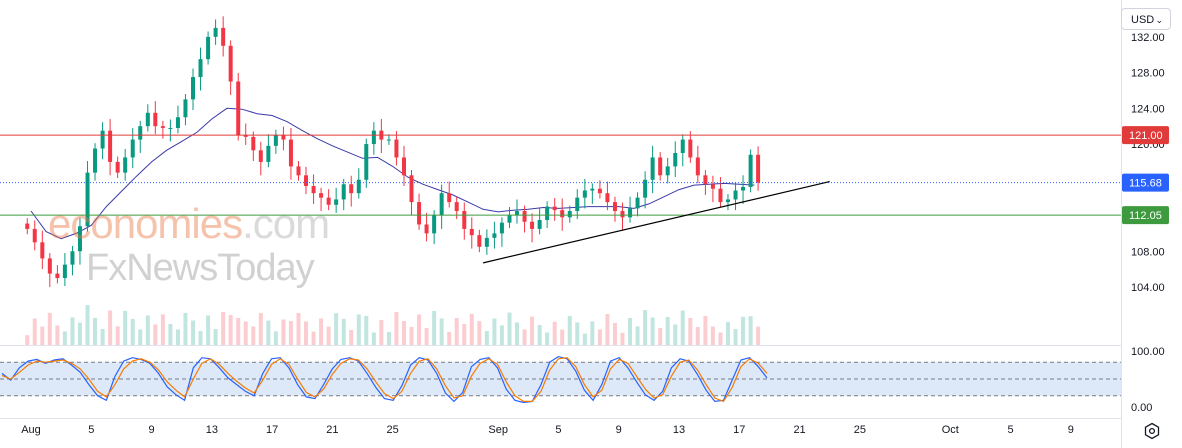  Describe the element at coordinates (31, 430) in the screenshot. I see `time-tick-label: Aug` at that location.